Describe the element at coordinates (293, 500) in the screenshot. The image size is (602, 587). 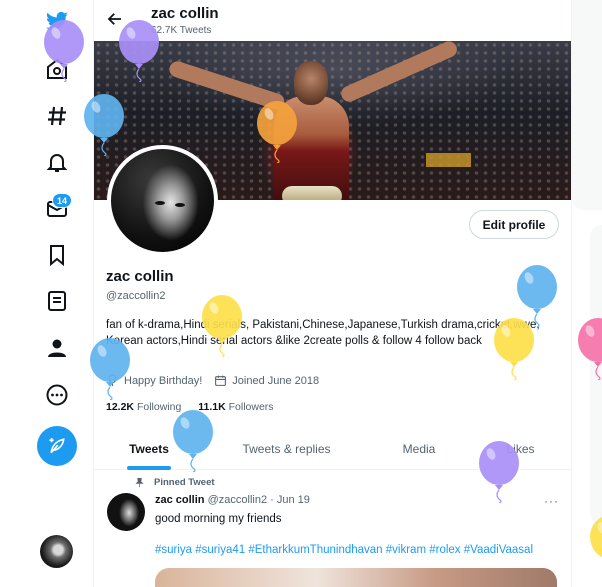
I see `tweet-date: Jun 19` at that location.